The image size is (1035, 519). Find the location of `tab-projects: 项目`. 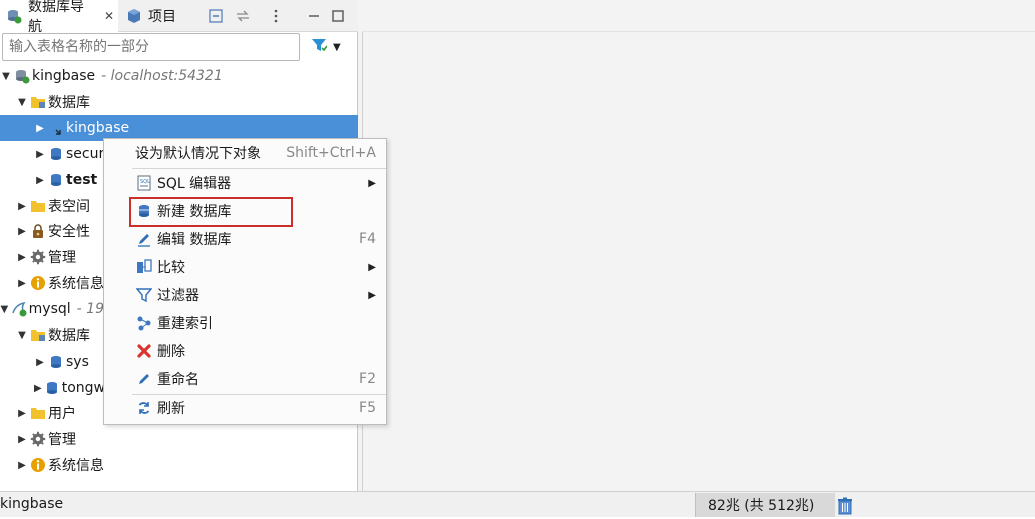

tab-projects: 项目 is located at coordinates (150, 16).